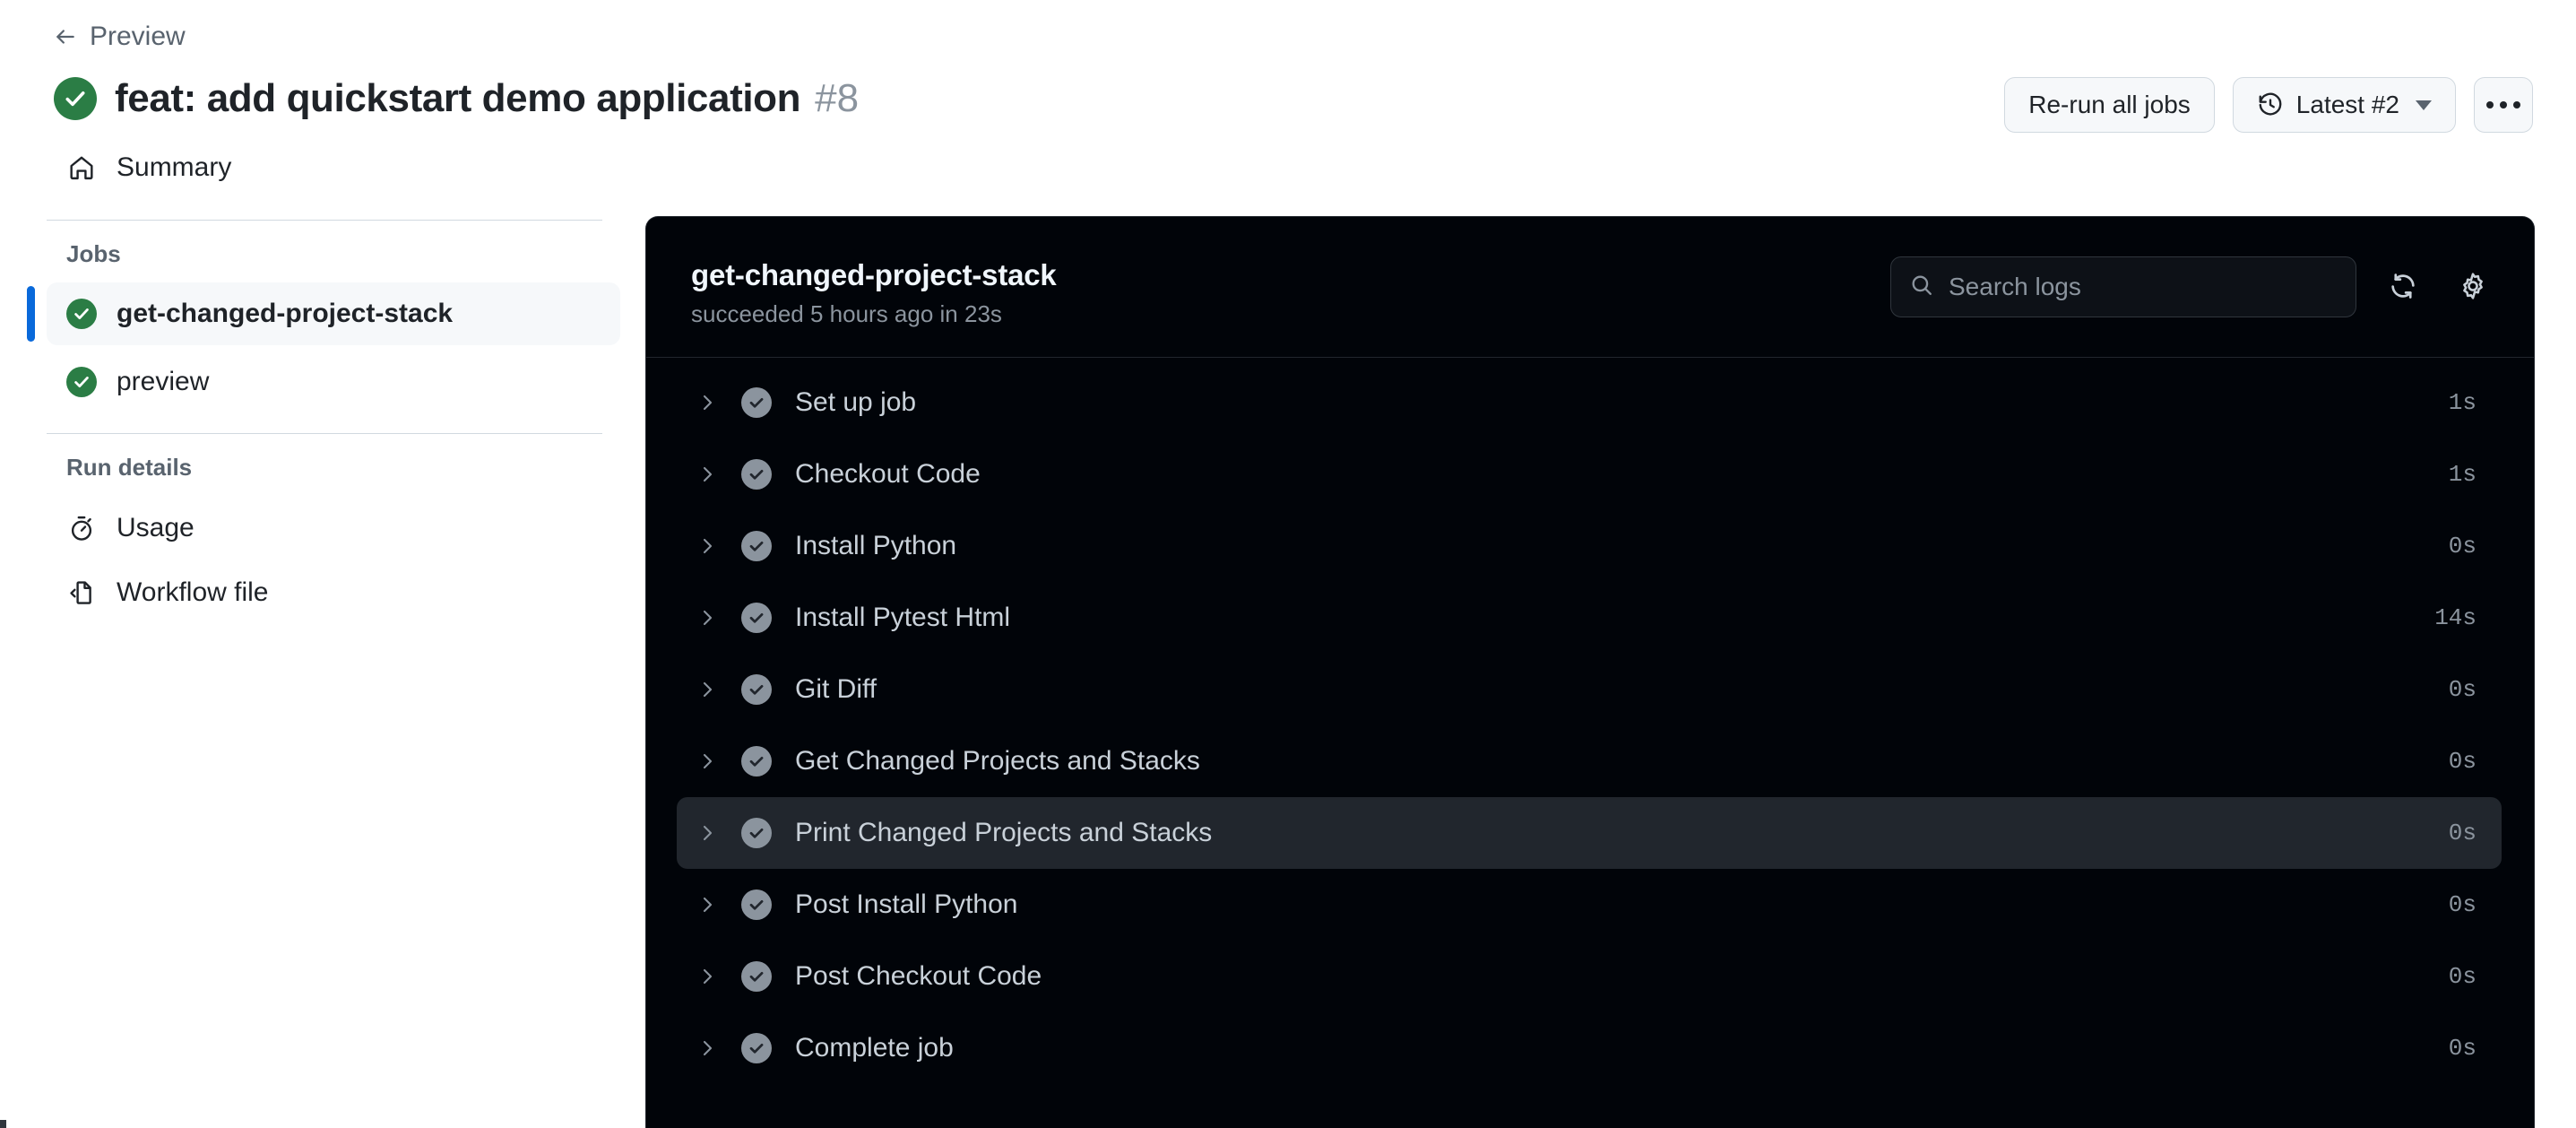 The height and width of the screenshot is (1128, 2576). I want to click on sidebar-jobs-heading: Jobs, so click(93, 253).